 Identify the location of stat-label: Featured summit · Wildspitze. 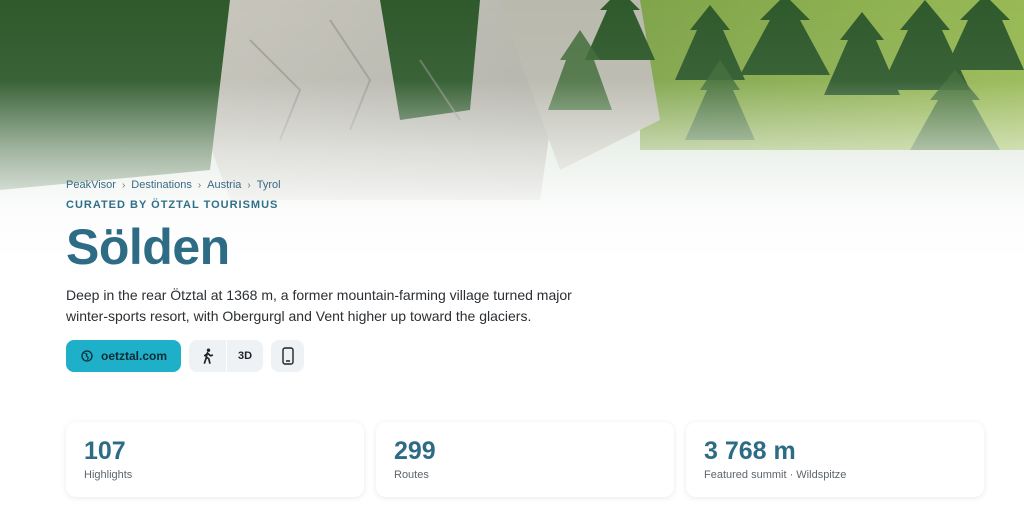
(775, 475).